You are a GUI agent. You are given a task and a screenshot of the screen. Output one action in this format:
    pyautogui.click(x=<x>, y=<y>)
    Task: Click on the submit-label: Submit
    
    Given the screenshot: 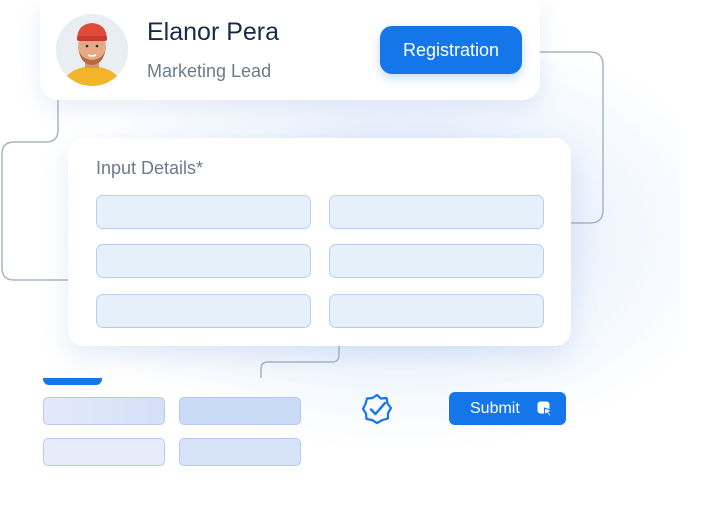 What is the action you would take?
    pyautogui.click(x=495, y=408)
    